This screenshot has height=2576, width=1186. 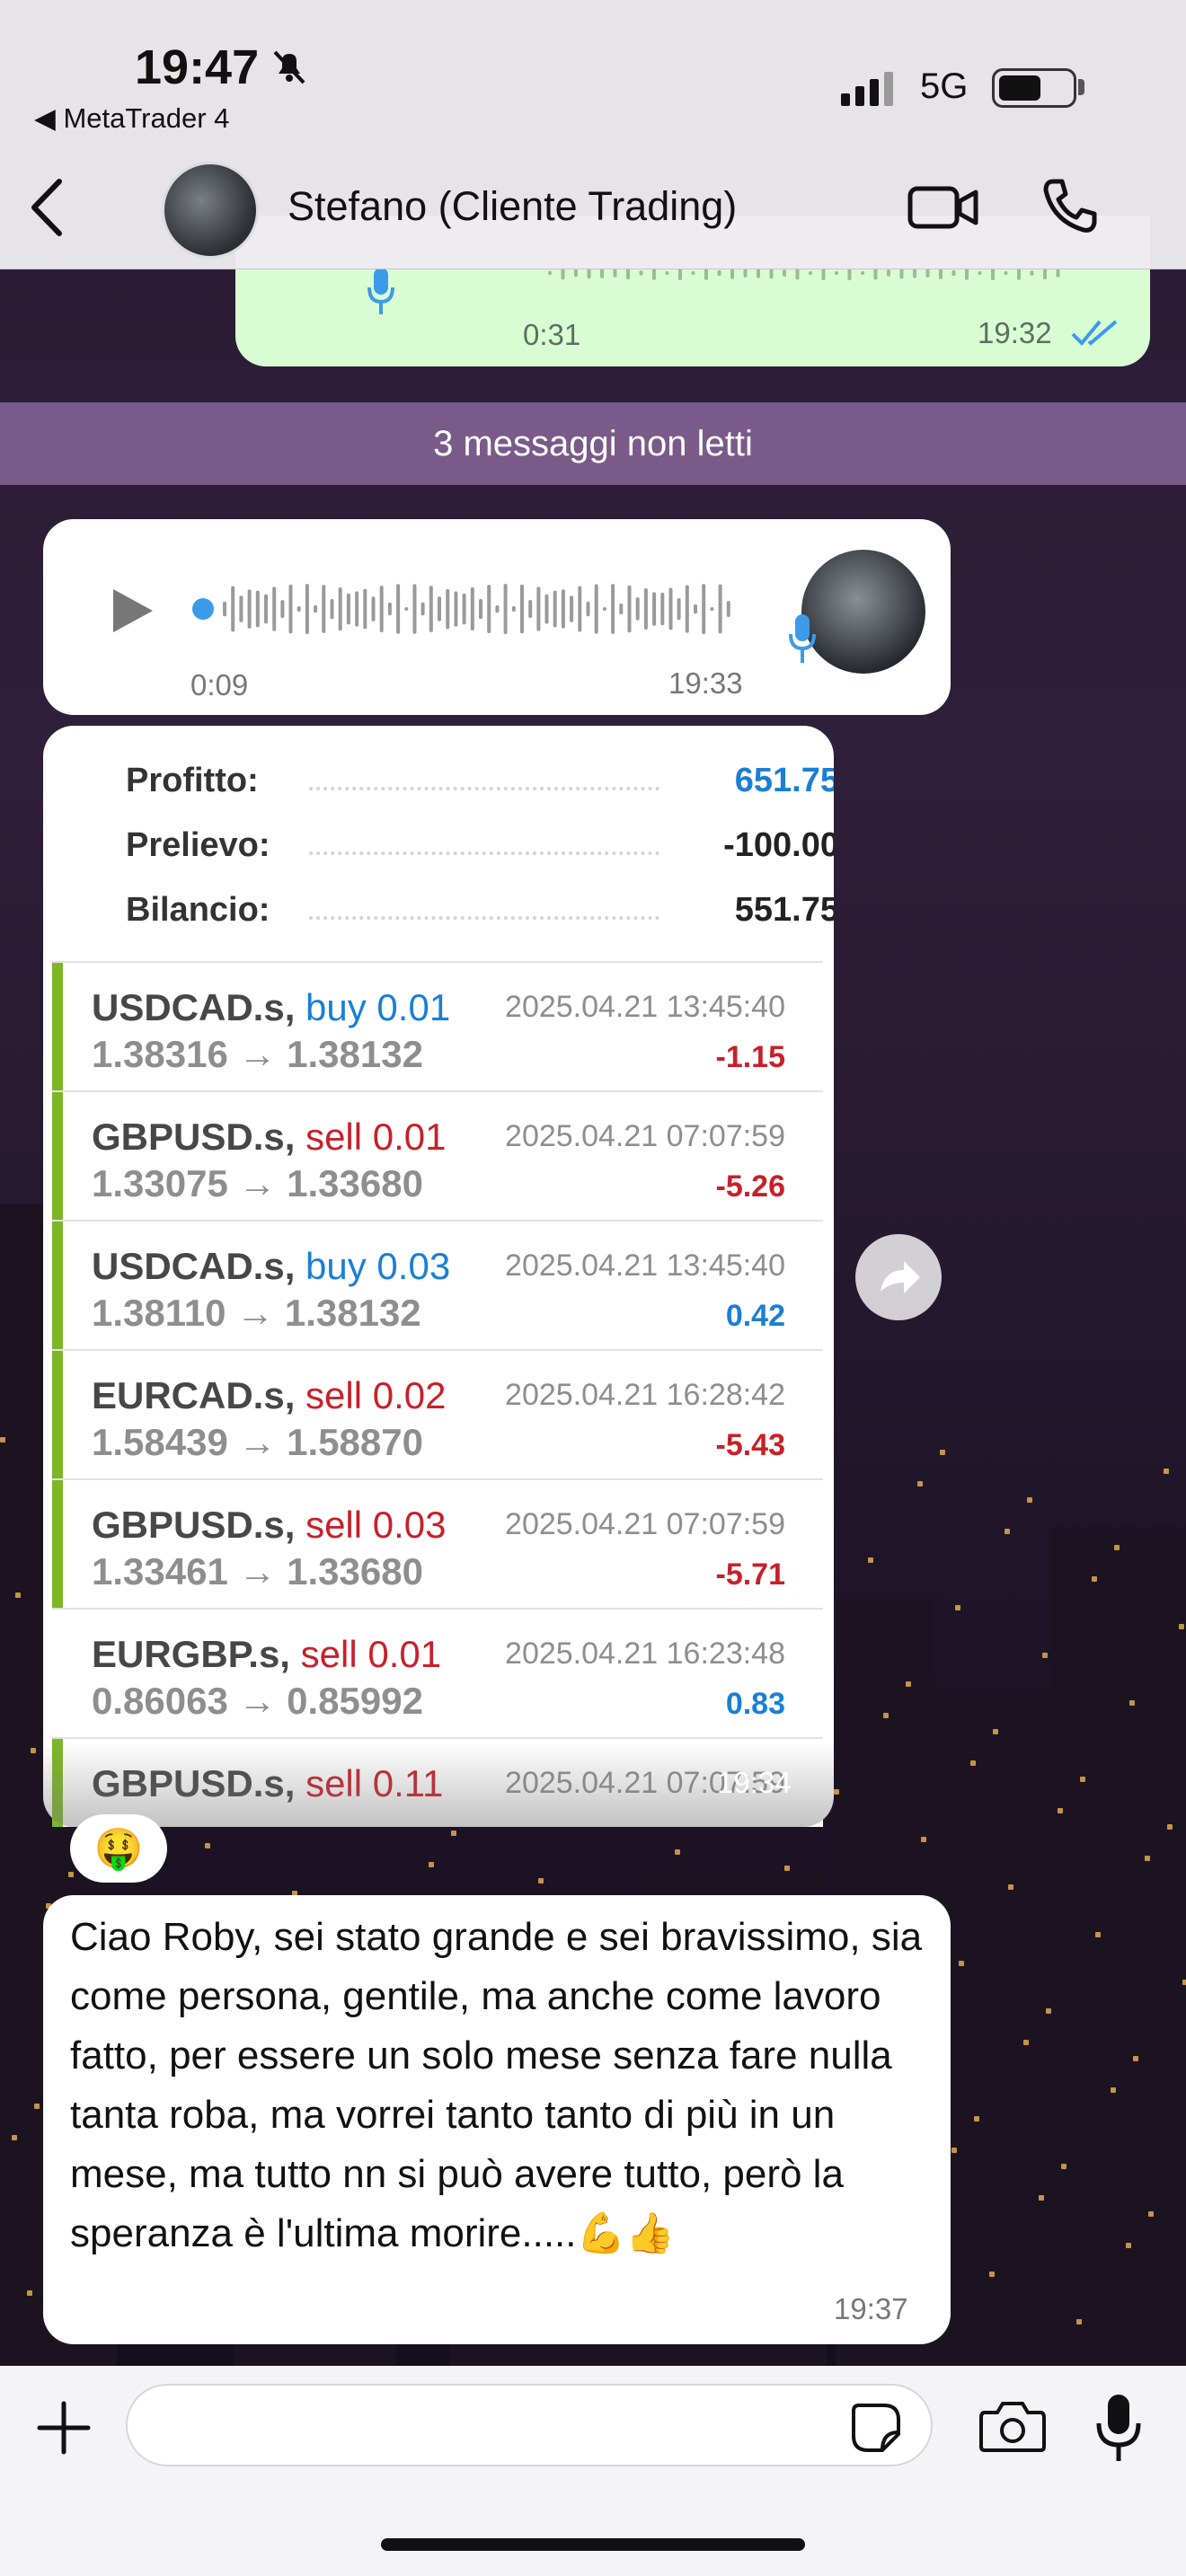 What do you see at coordinates (750, 1186) in the screenshot?
I see `trade-profit: -5.26` at bounding box center [750, 1186].